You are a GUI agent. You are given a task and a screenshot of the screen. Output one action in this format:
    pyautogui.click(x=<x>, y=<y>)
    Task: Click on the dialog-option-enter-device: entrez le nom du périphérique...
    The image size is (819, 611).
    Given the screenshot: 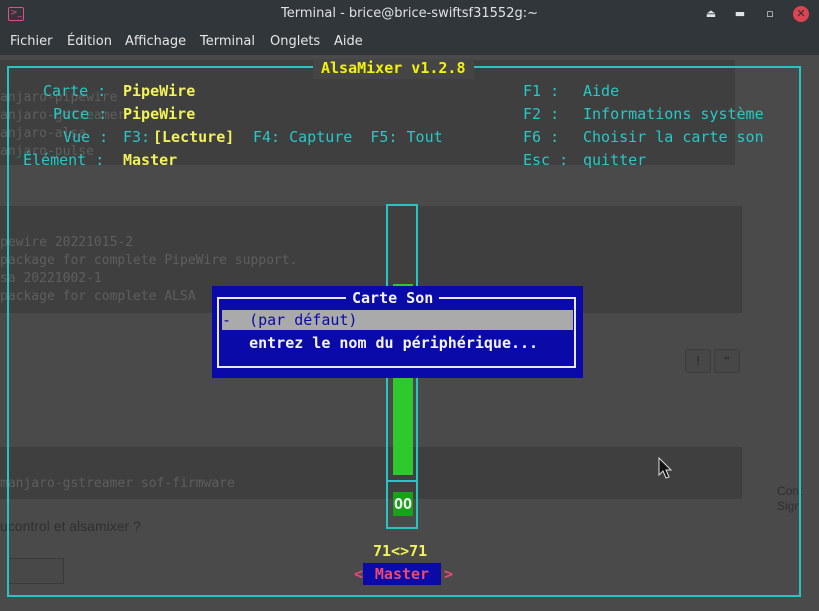 What is the action you would take?
    pyautogui.click(x=397, y=343)
    